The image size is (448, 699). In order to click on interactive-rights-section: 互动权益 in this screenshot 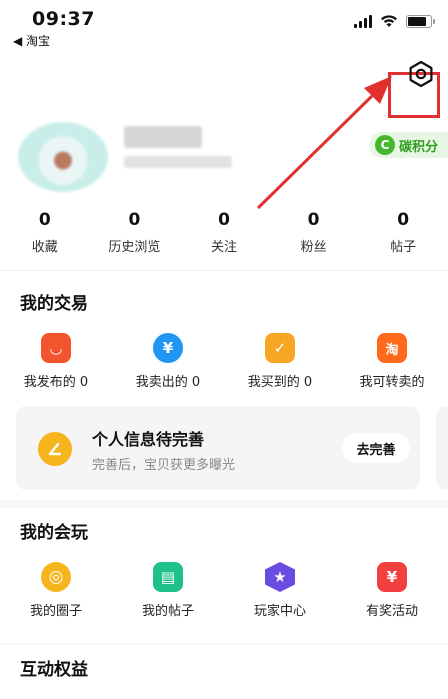, I will do `click(224, 672)`.